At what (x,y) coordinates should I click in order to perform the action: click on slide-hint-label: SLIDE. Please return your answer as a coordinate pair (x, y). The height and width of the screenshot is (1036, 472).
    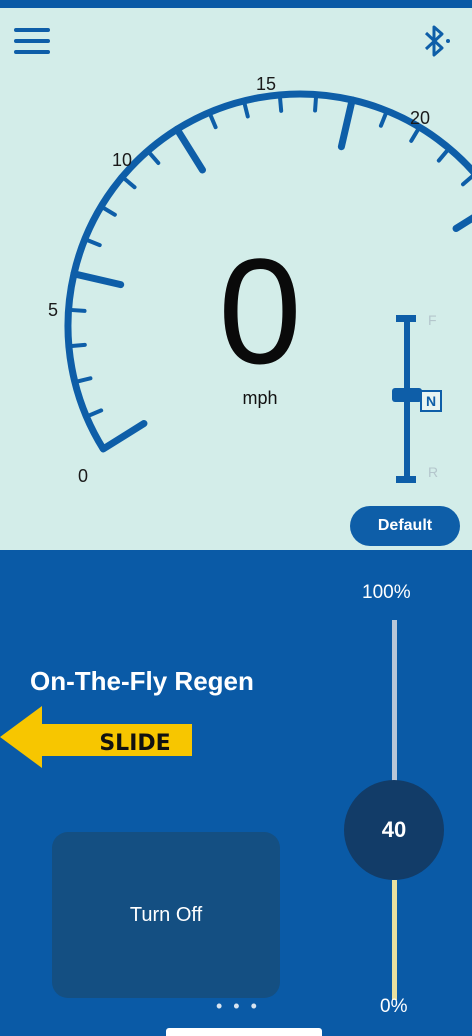
    Looking at the image, I should click on (135, 743).